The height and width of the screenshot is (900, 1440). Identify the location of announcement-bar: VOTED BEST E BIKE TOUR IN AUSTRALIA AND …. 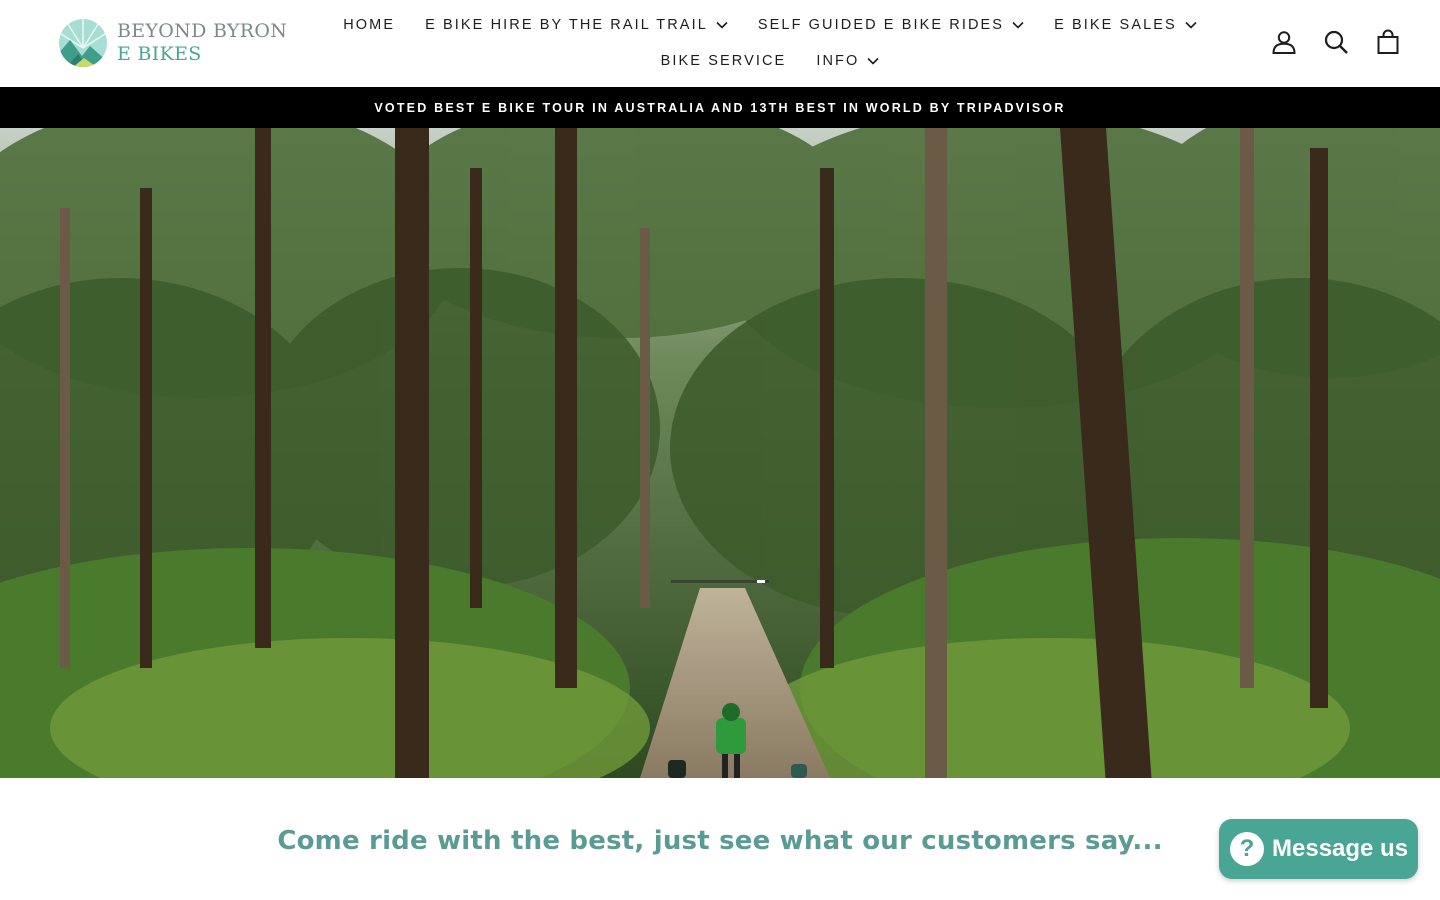
(720, 107).